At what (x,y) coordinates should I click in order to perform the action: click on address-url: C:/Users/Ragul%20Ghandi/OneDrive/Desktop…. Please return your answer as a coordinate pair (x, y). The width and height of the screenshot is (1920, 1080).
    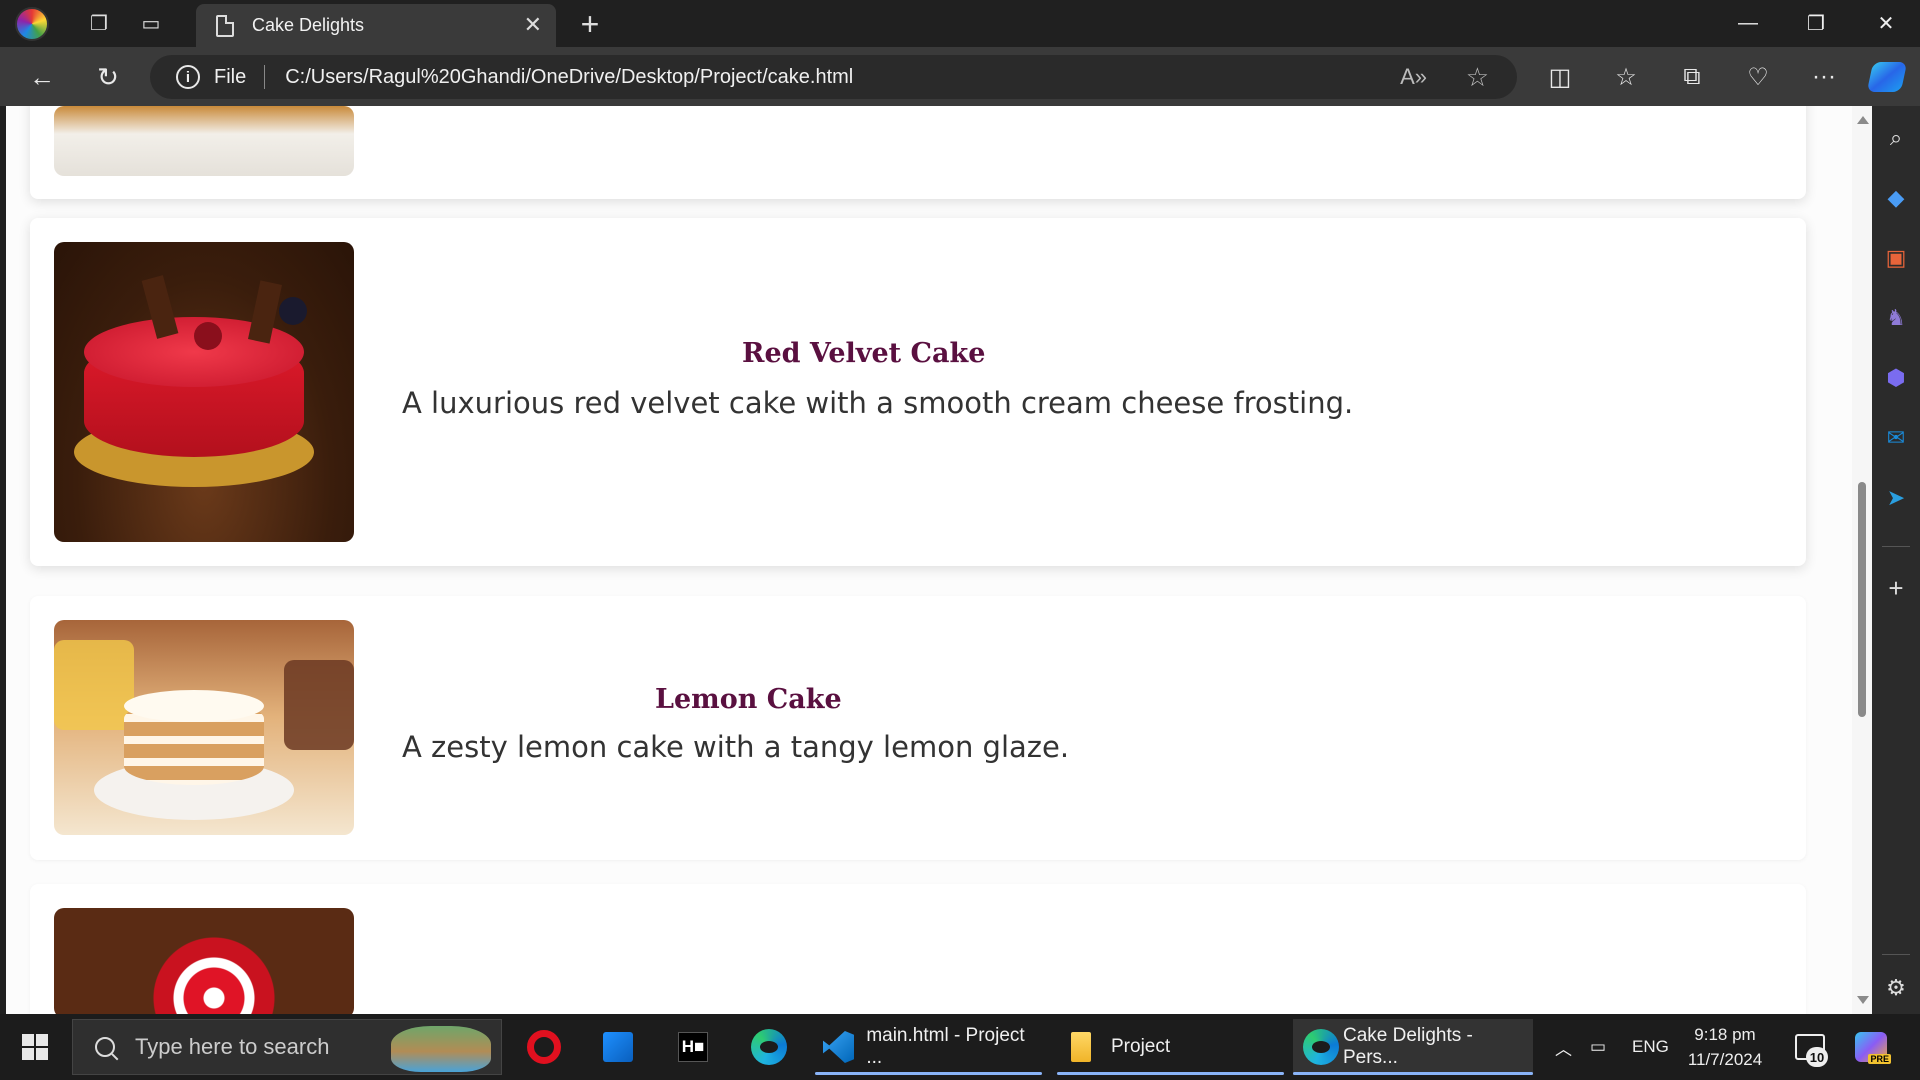
    Looking at the image, I should click on (569, 77).